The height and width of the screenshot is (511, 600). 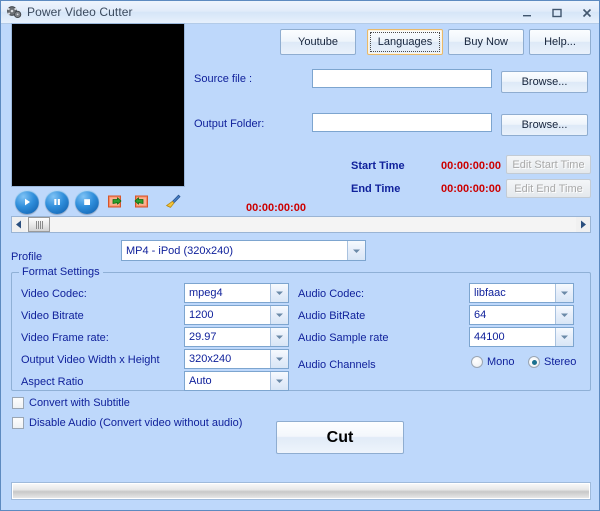 I want to click on radio-mono-indicator, so click(x=477, y=362).